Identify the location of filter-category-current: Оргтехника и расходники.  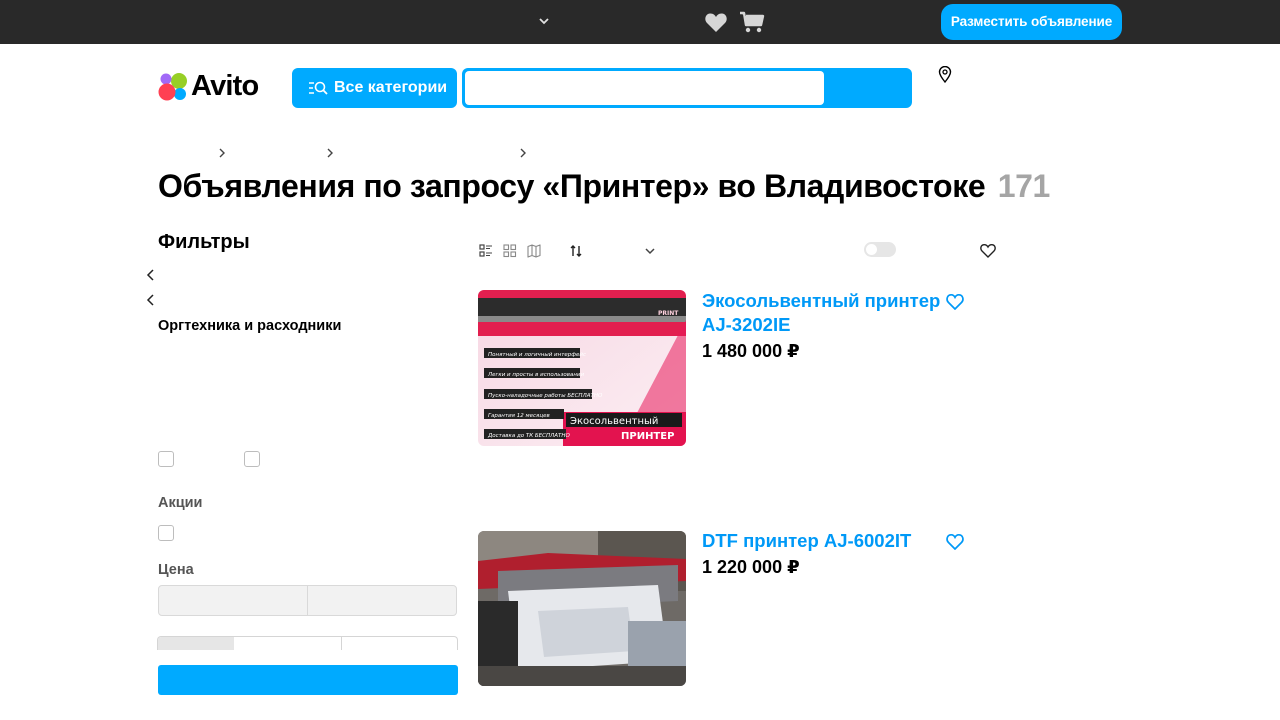
(249, 326).